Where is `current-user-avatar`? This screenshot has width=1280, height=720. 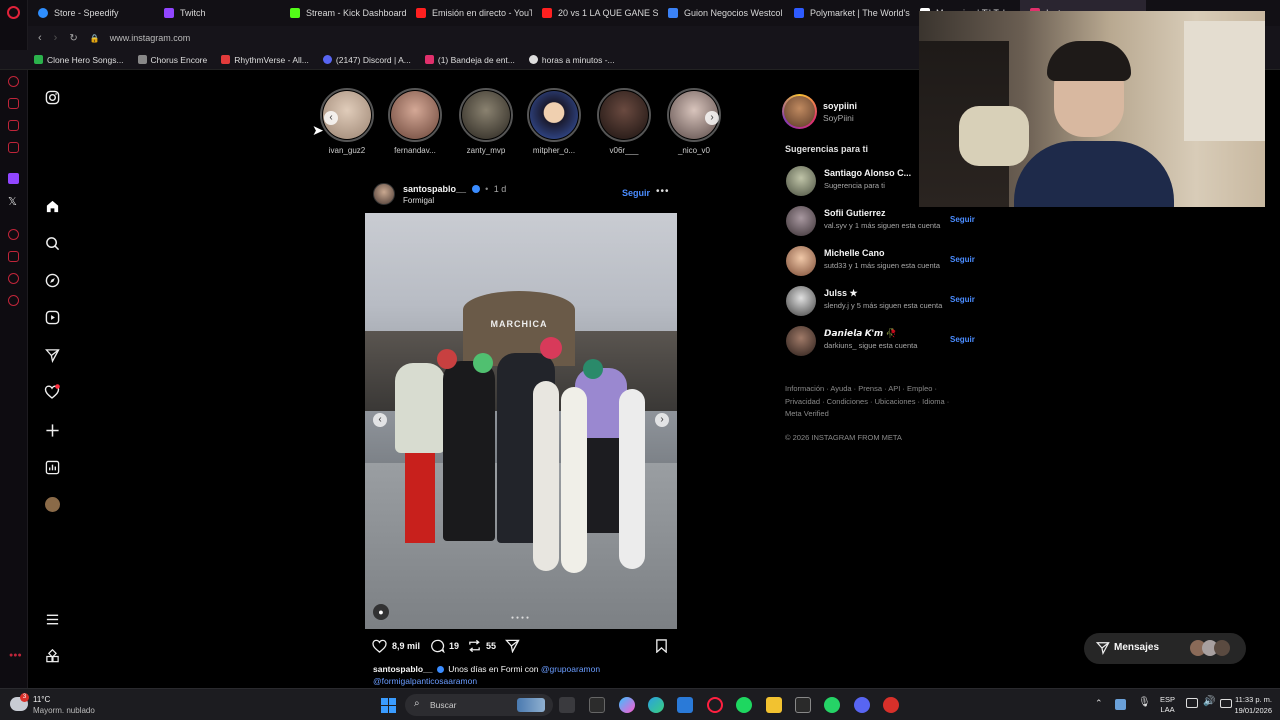
current-user-avatar is located at coordinates (799, 111).